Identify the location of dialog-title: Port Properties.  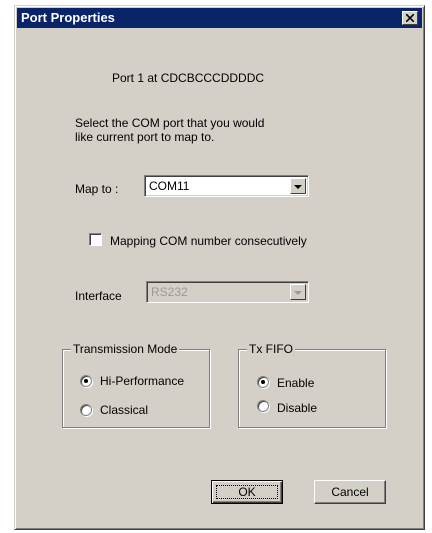
(68, 17).